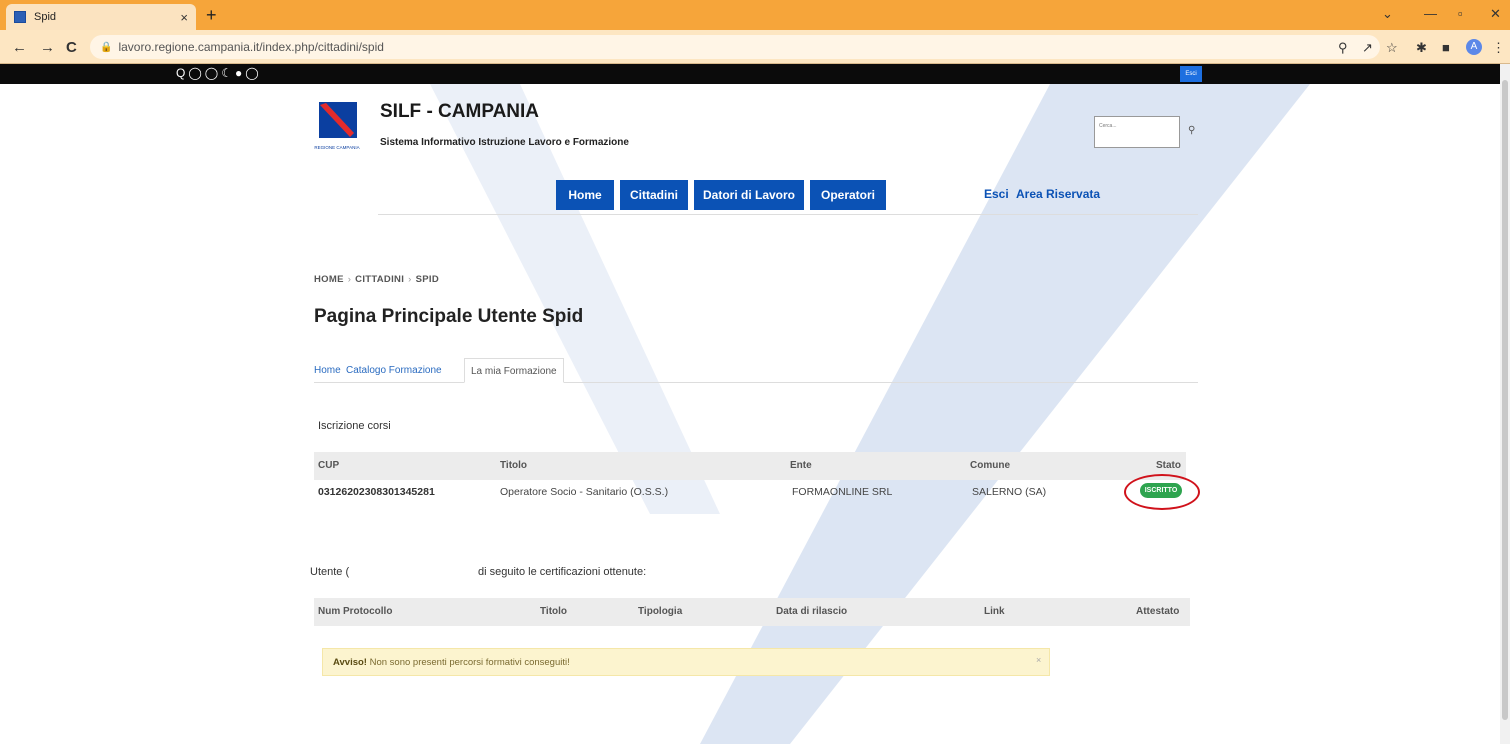  I want to click on courses-section-title: Iscrizione corsi, so click(354, 426).